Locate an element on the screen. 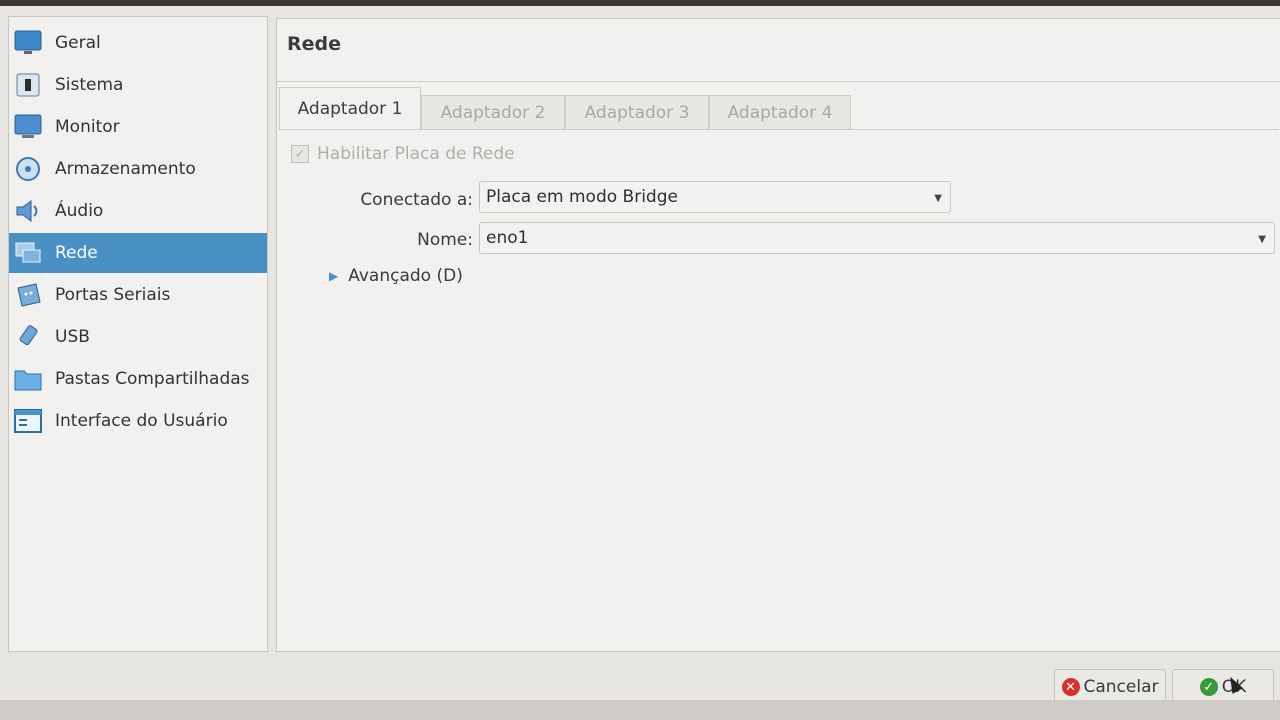 This screenshot has height=720, width=1280. name-select: eno1 ▼ is located at coordinates (877, 238).